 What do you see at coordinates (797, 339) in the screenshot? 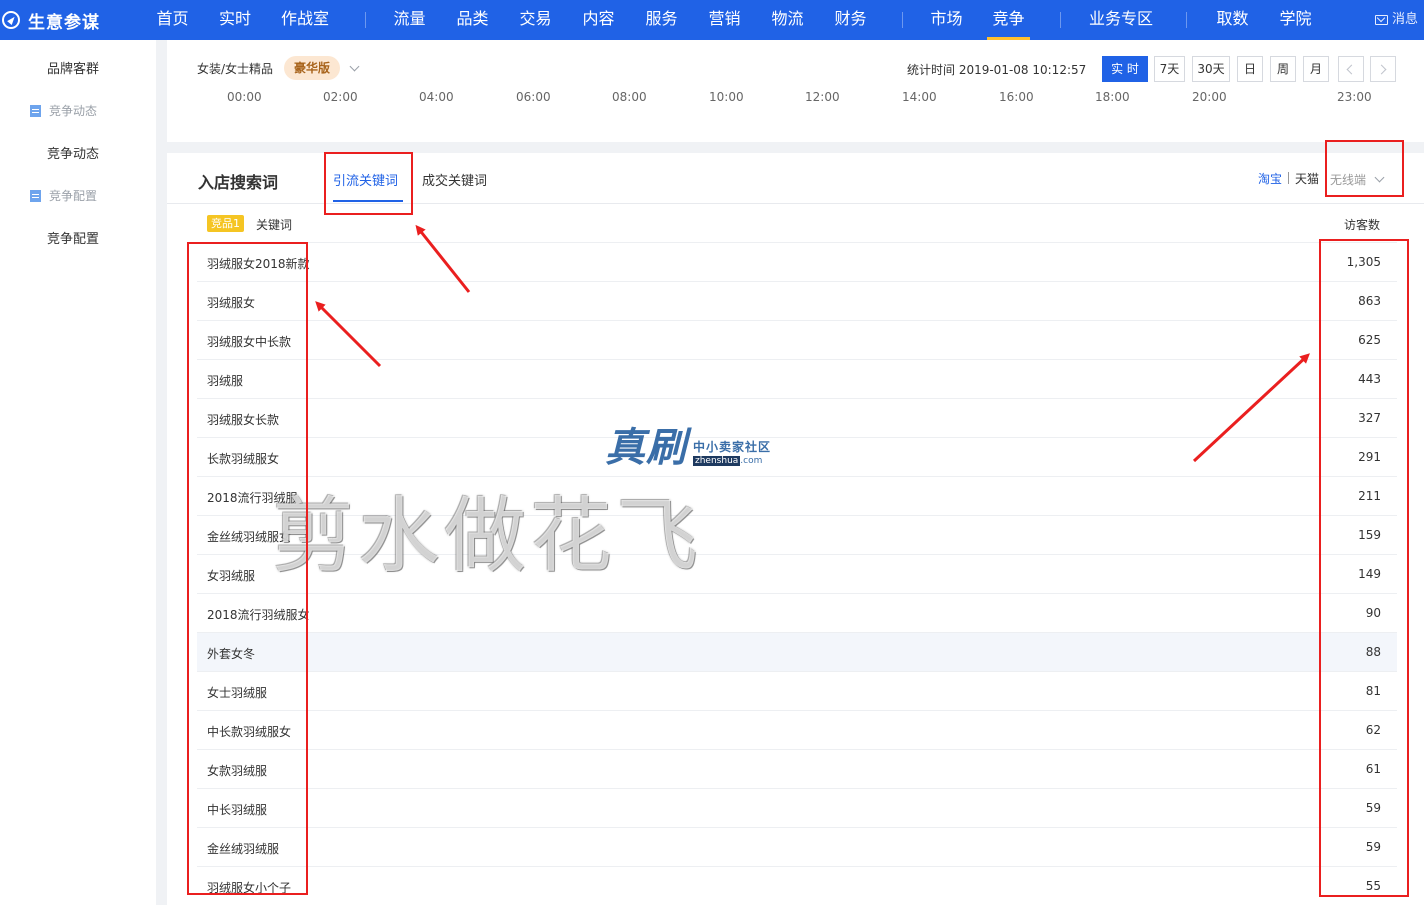
I see `table-row: 羽绒服女中长款 625` at bounding box center [797, 339].